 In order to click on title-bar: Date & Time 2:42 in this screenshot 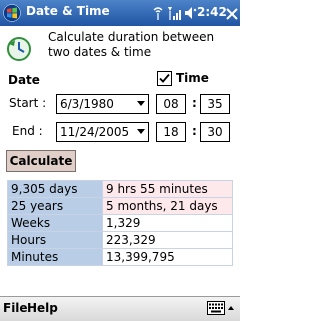, I will do `click(120, 13)`.